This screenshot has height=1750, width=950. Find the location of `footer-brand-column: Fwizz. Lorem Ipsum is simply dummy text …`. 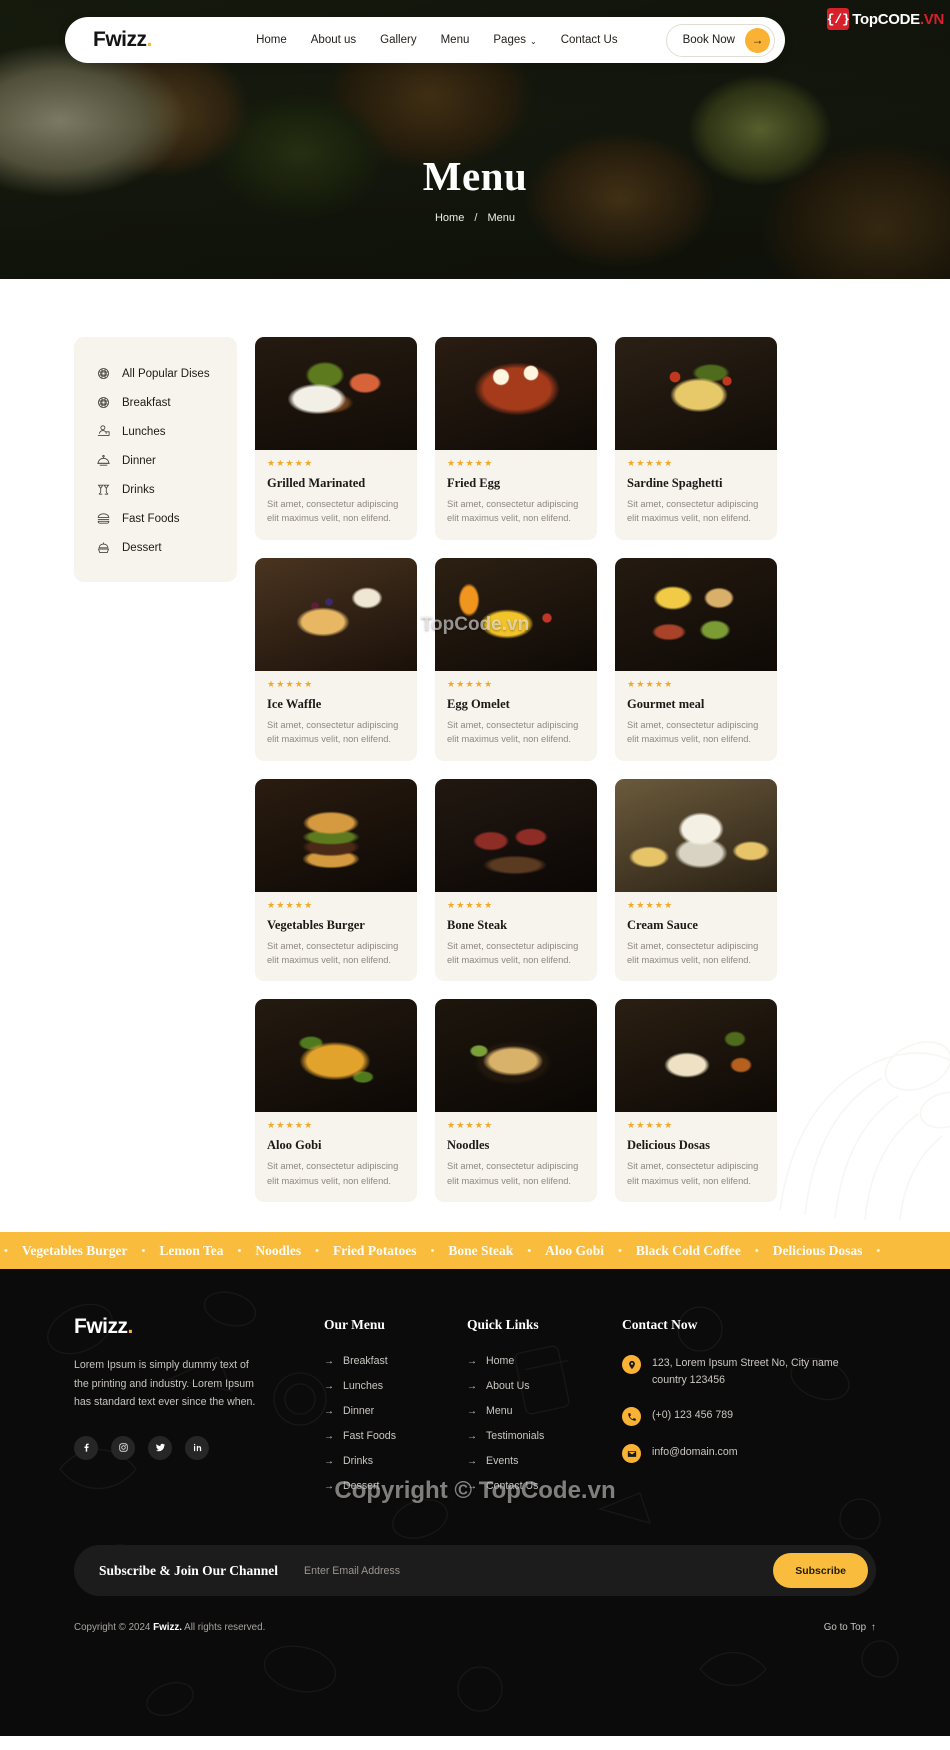

footer-brand-column: Fwizz. Lorem Ipsum is simply dummy text … is located at coordinates (199, 1410).